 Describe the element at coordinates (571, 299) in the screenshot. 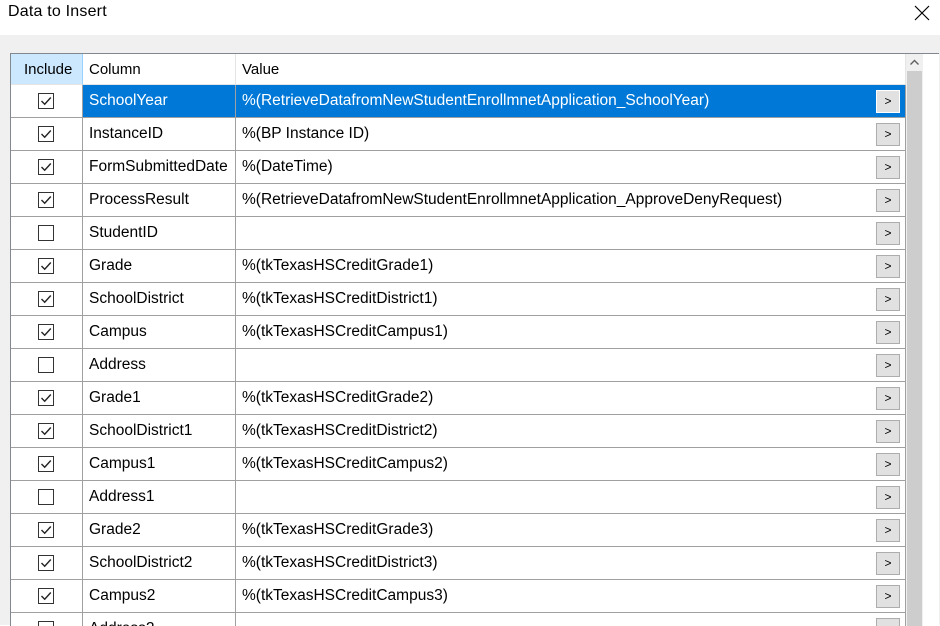

I see `value-cell: %(tkTexasHSCreditDistrict1)` at that location.